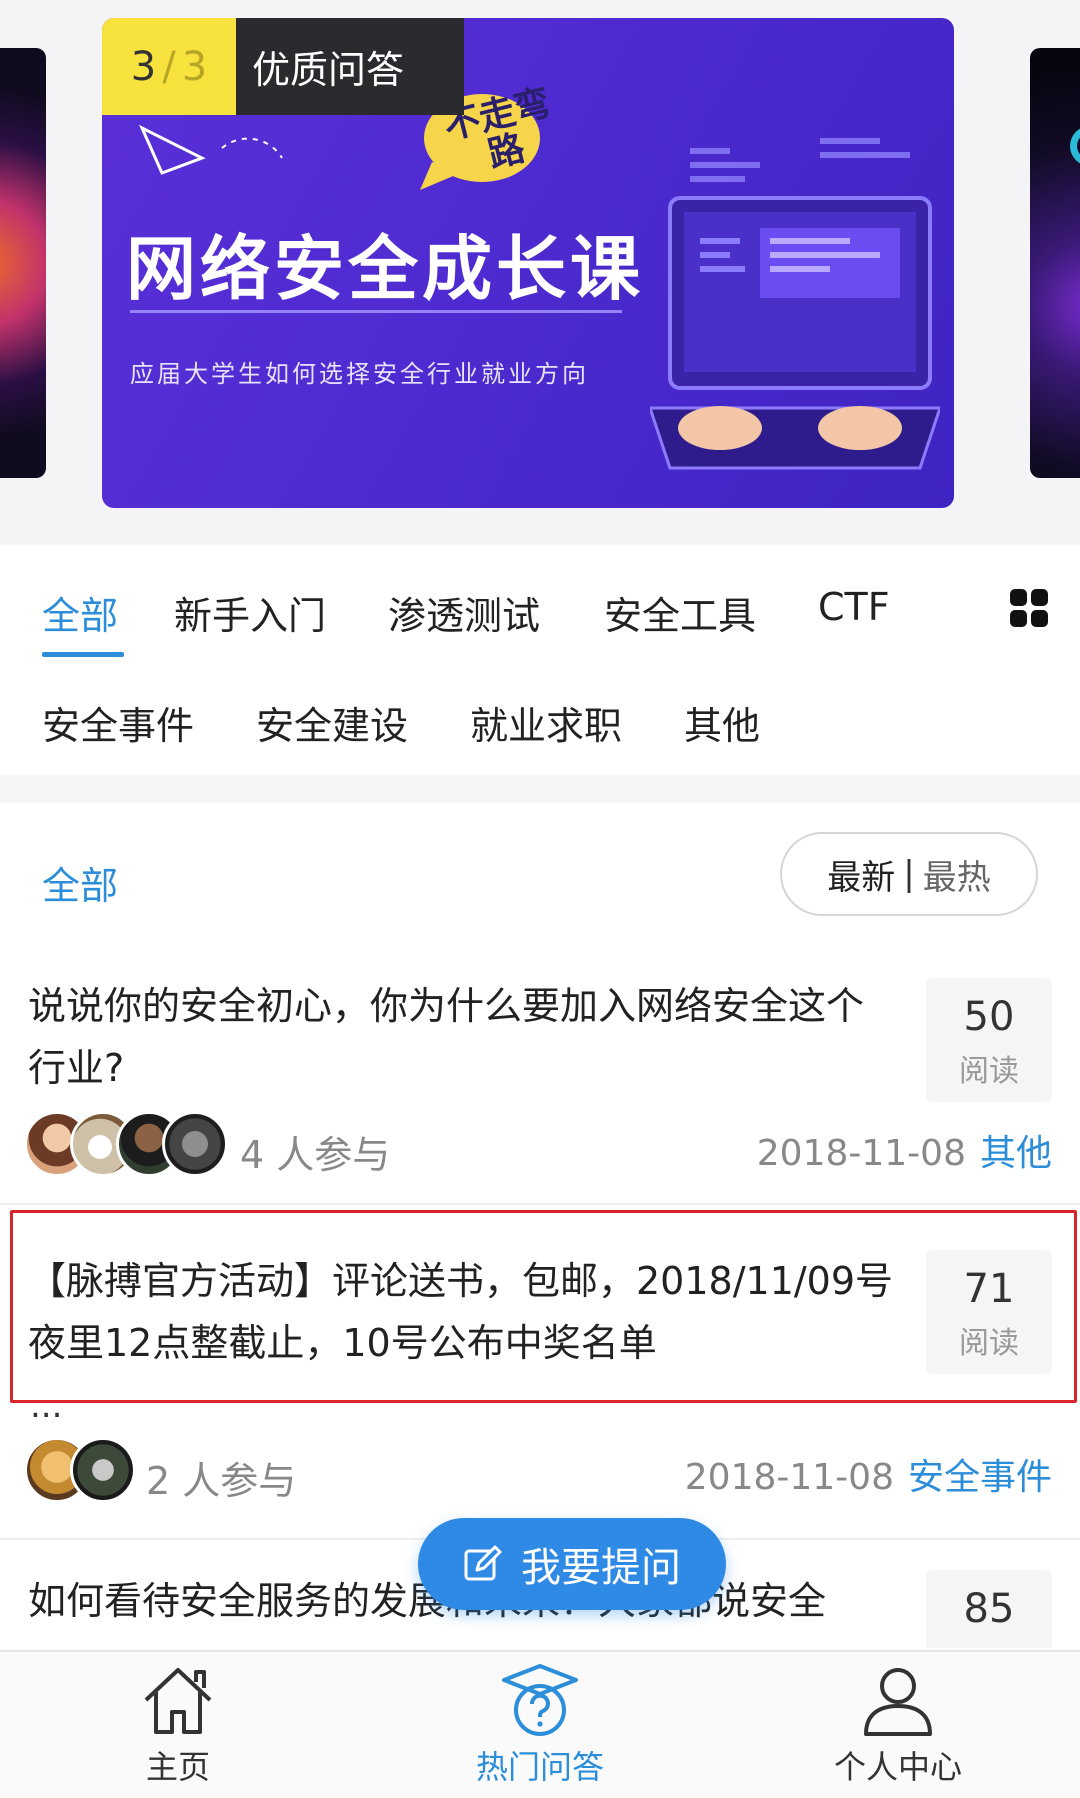 This screenshot has width=1080, height=1798. What do you see at coordinates (376, 311) in the screenshot?
I see `banner-divider` at bounding box center [376, 311].